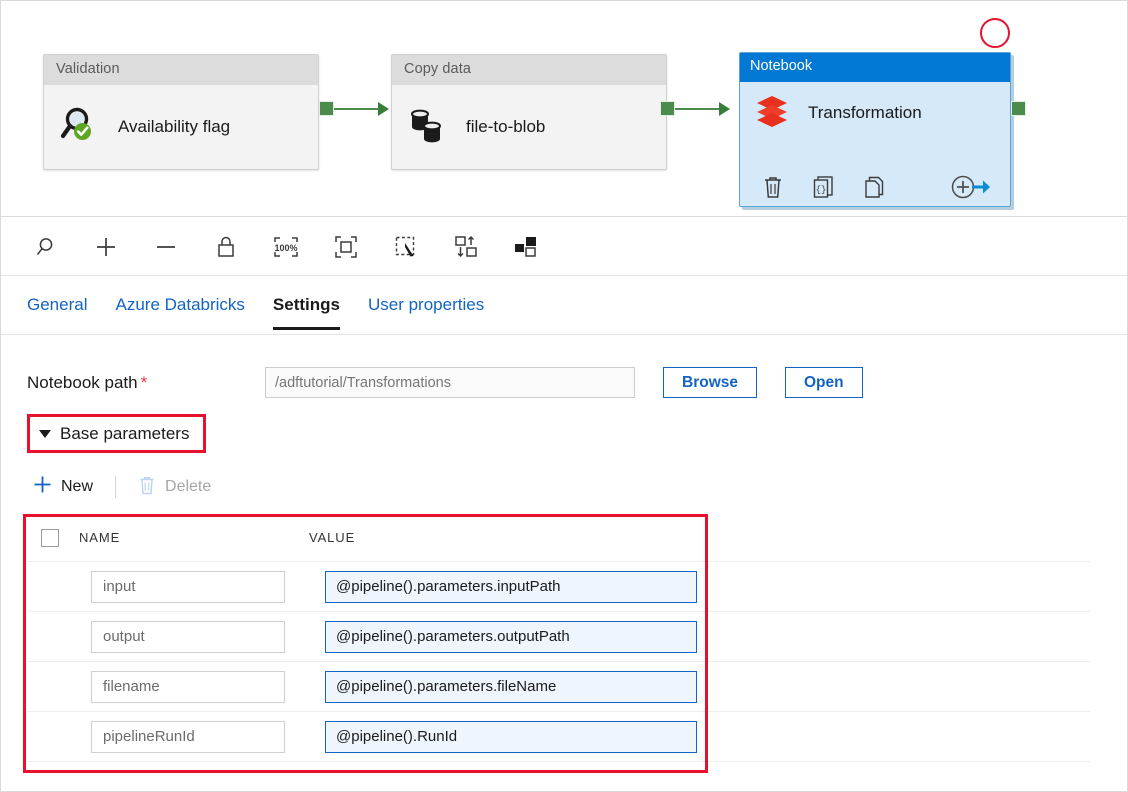  What do you see at coordinates (77, 486) in the screenshot?
I see `new-parameter-label: New` at bounding box center [77, 486].